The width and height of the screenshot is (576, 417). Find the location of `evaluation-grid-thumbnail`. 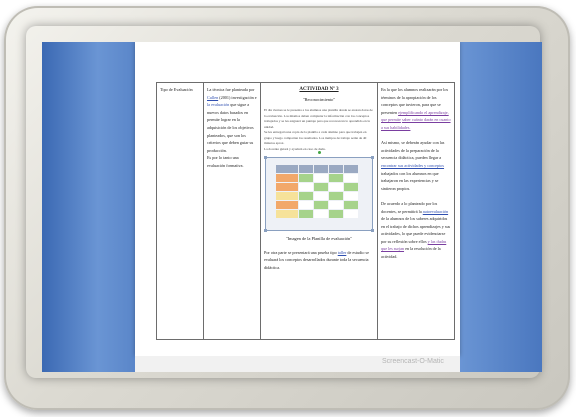

evaluation-grid-thumbnail is located at coordinates (319, 194).